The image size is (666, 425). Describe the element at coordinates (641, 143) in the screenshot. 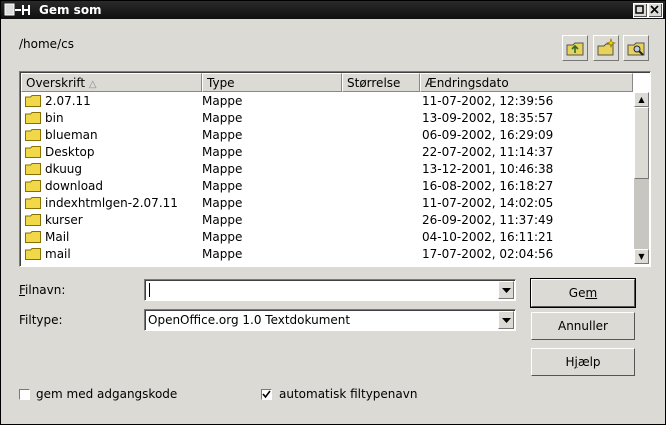

I see `scrollbar-thumb` at that location.